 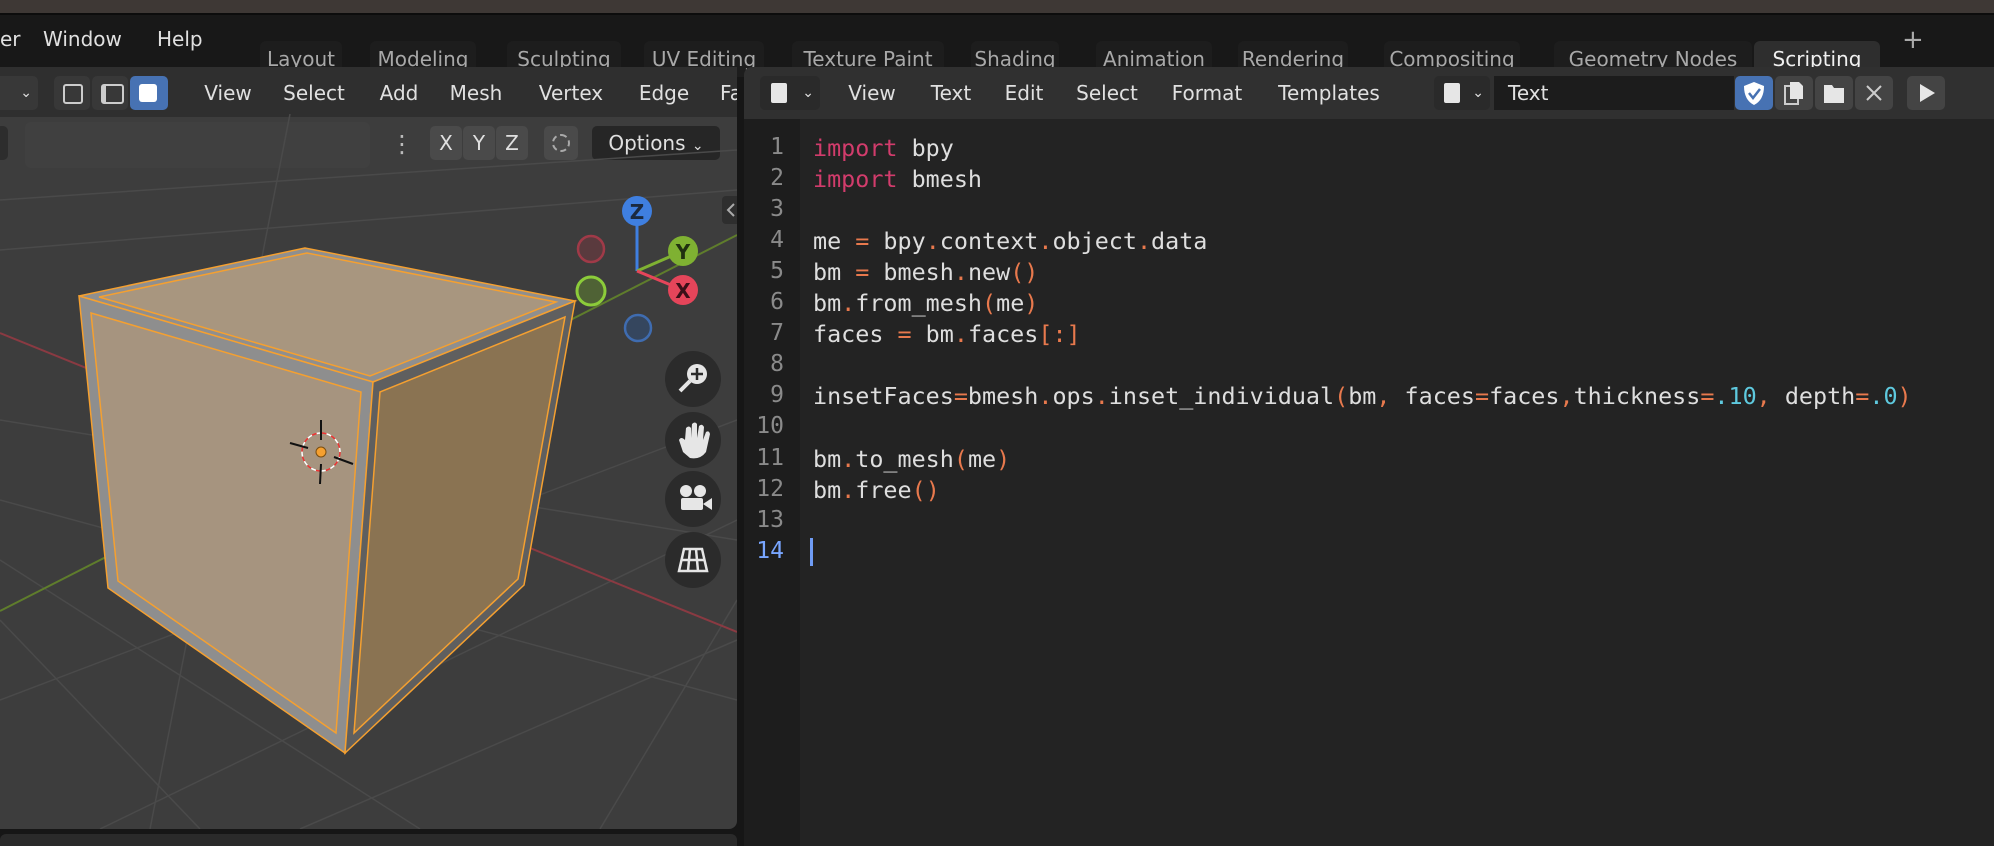 I want to click on negative-z-axis-handle, so click(x=638, y=328).